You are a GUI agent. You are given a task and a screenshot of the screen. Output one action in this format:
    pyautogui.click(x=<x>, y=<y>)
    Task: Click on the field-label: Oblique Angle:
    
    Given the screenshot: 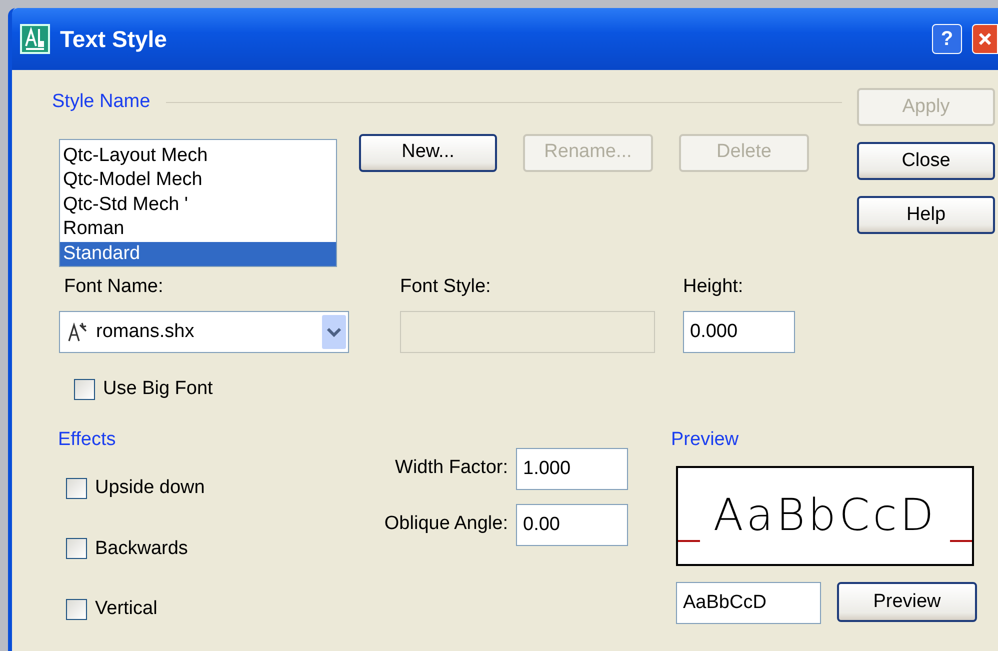 What is the action you would take?
    pyautogui.click(x=446, y=524)
    